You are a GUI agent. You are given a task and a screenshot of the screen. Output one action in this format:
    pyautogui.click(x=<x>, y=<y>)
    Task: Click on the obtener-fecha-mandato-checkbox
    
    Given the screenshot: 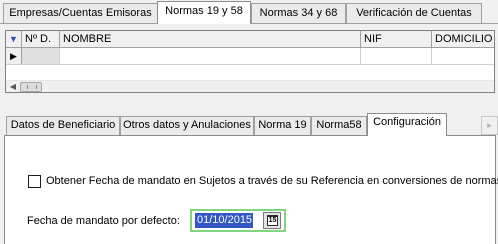 What is the action you would take?
    pyautogui.click(x=34, y=181)
    